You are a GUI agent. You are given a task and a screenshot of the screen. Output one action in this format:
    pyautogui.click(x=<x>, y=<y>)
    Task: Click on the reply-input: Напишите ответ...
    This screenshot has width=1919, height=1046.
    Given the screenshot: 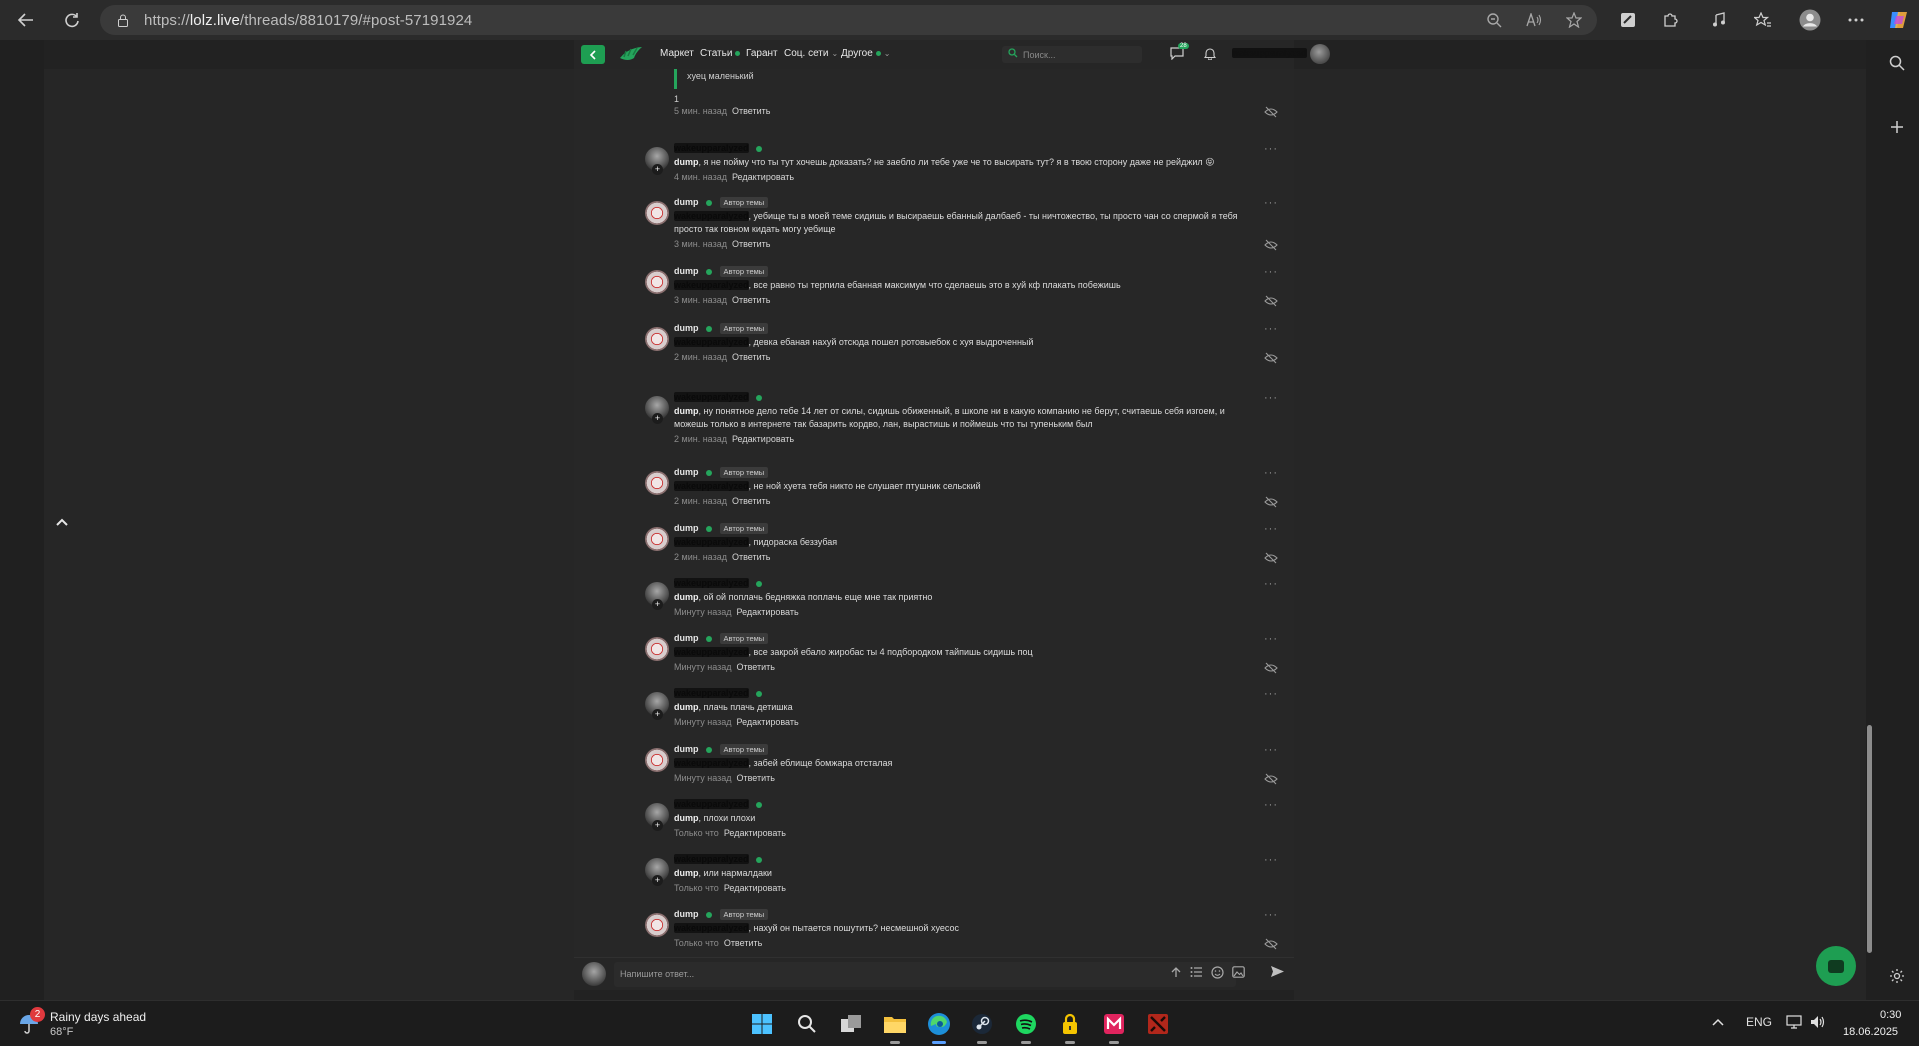 What is the action you would take?
    pyautogui.click(x=925, y=974)
    